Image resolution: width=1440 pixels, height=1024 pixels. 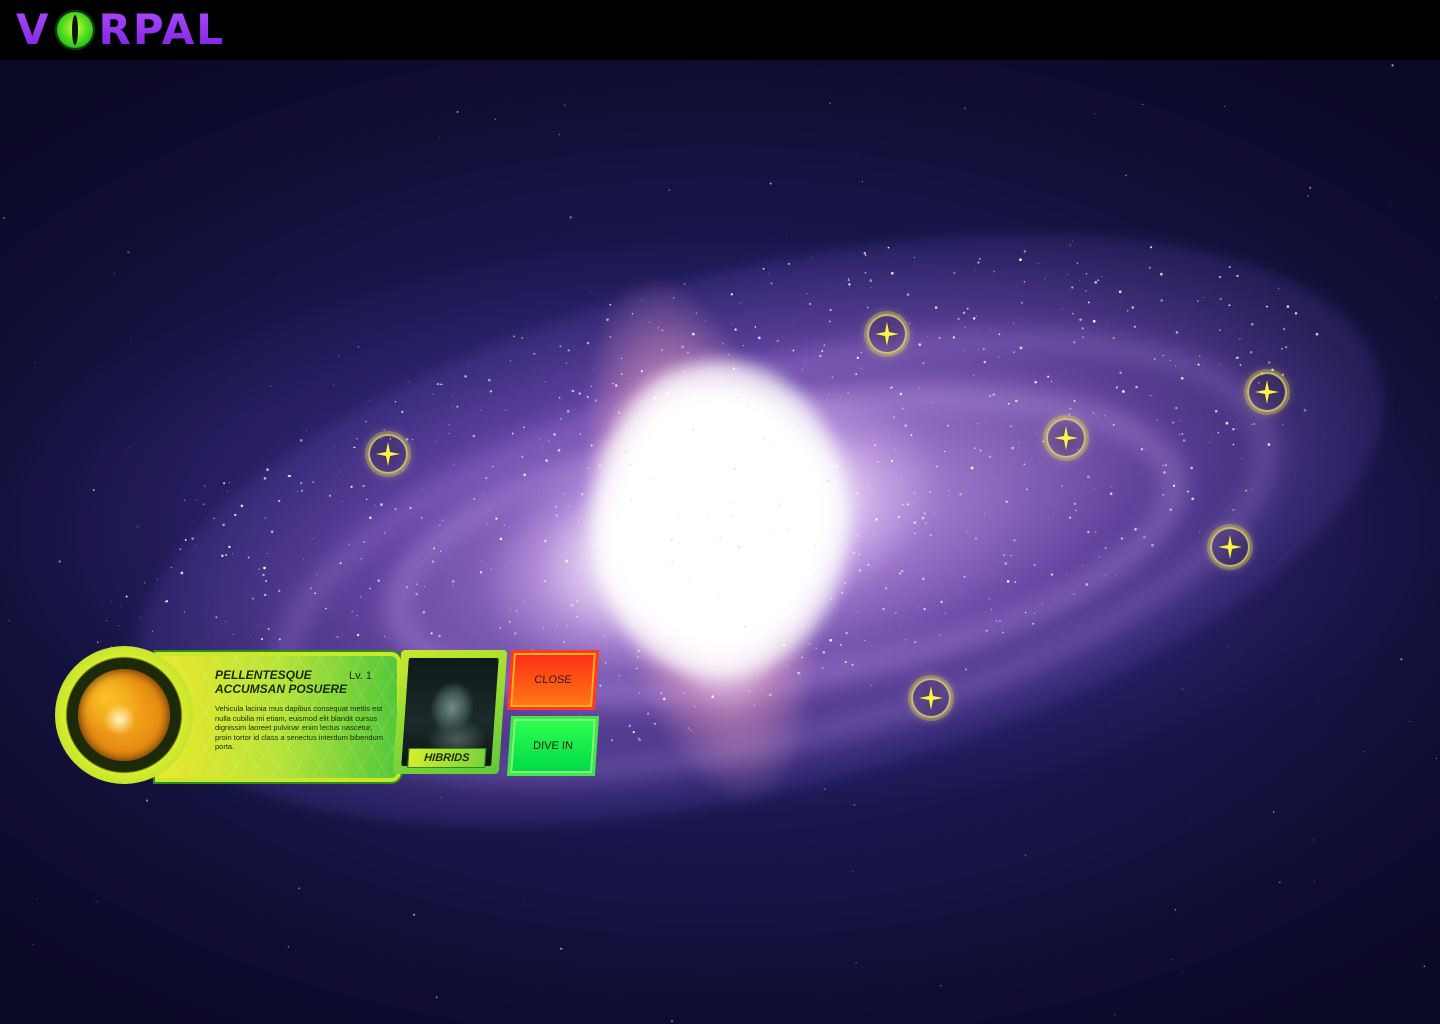 What do you see at coordinates (450, 712) in the screenshot?
I see `faction-card: HIBRIDS` at bounding box center [450, 712].